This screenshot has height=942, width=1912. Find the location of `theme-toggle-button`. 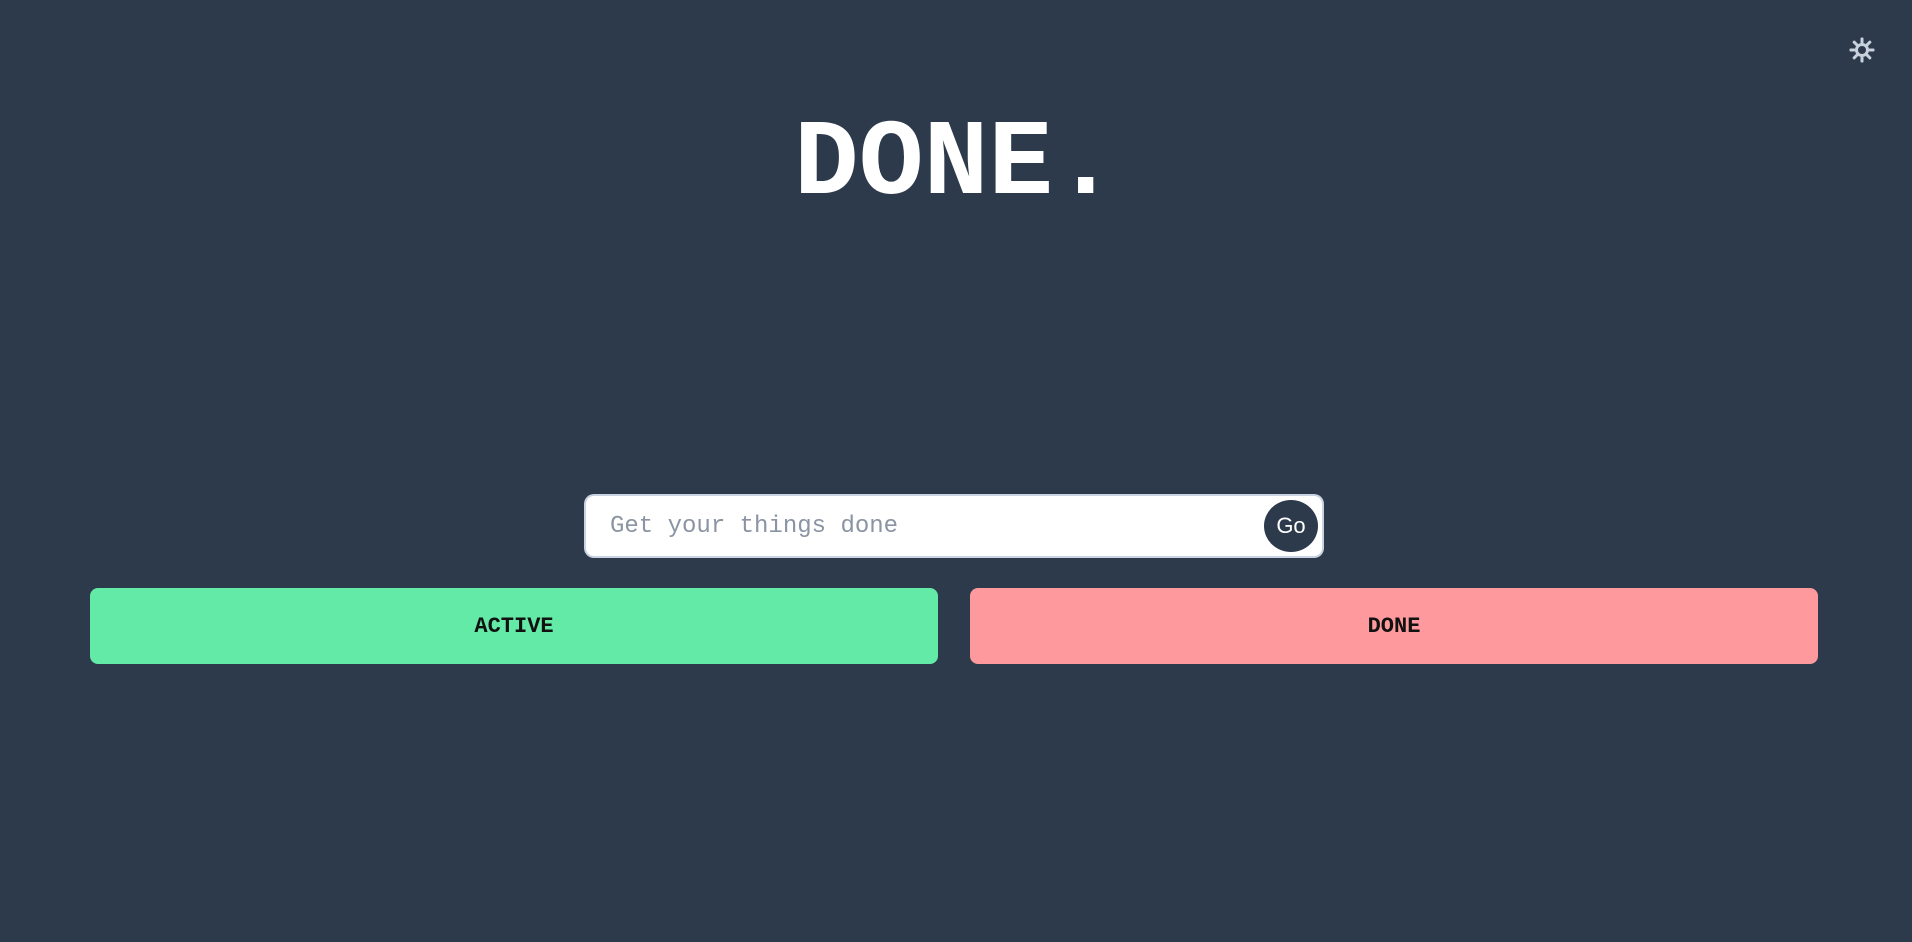

theme-toggle-button is located at coordinates (1862, 52).